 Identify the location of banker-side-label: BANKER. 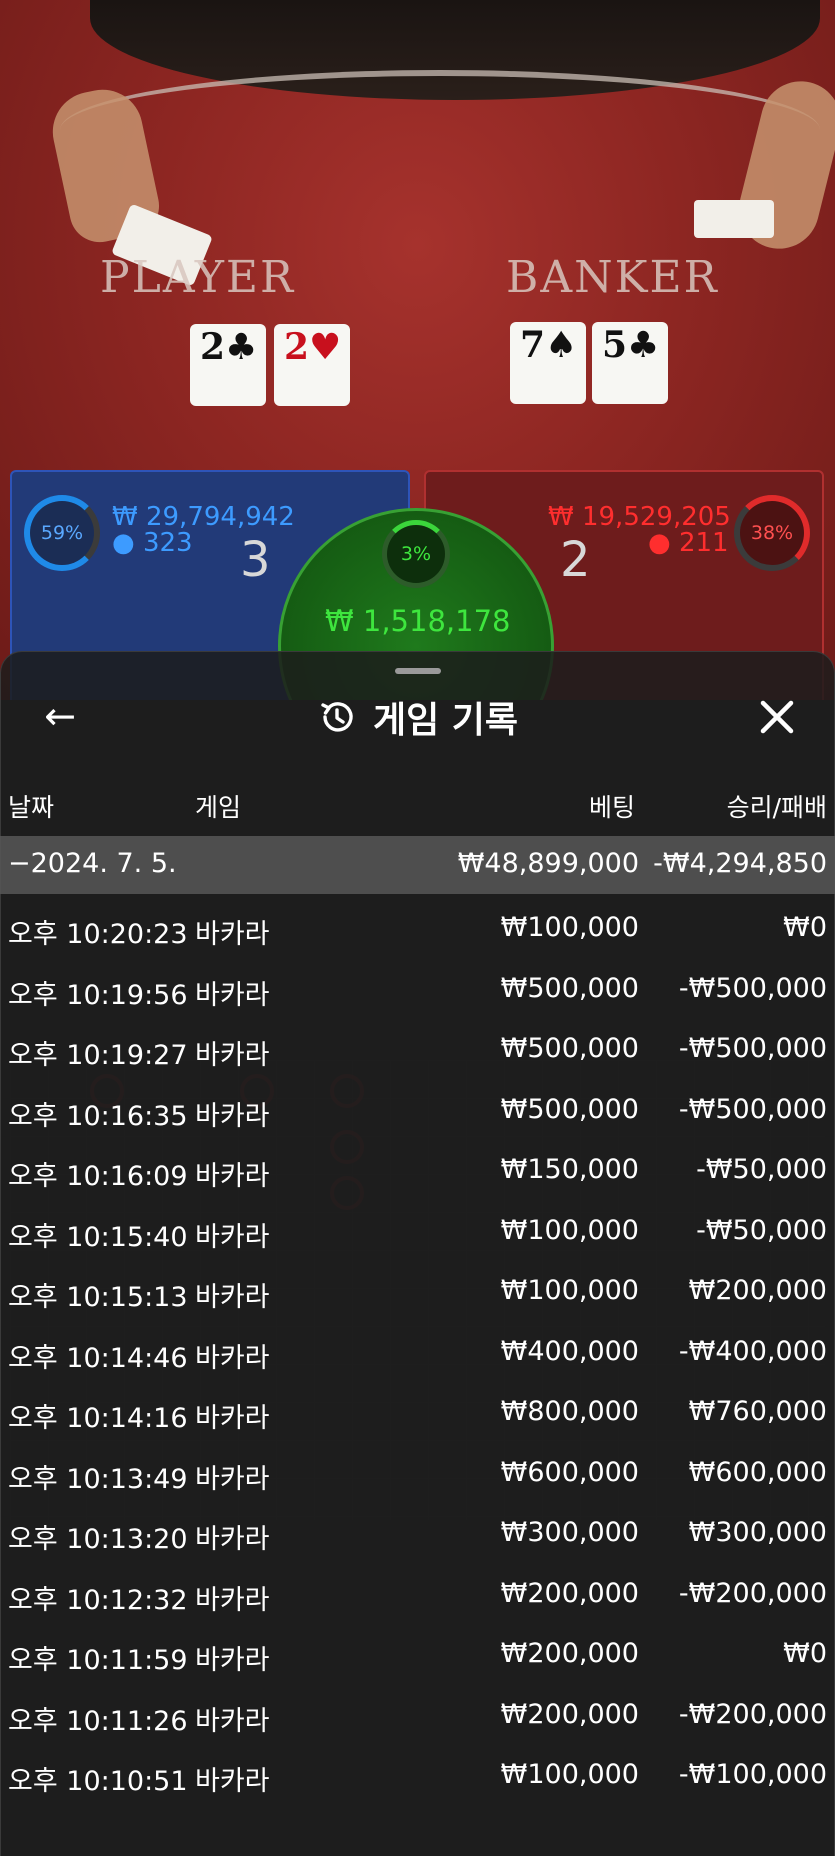
(612, 277).